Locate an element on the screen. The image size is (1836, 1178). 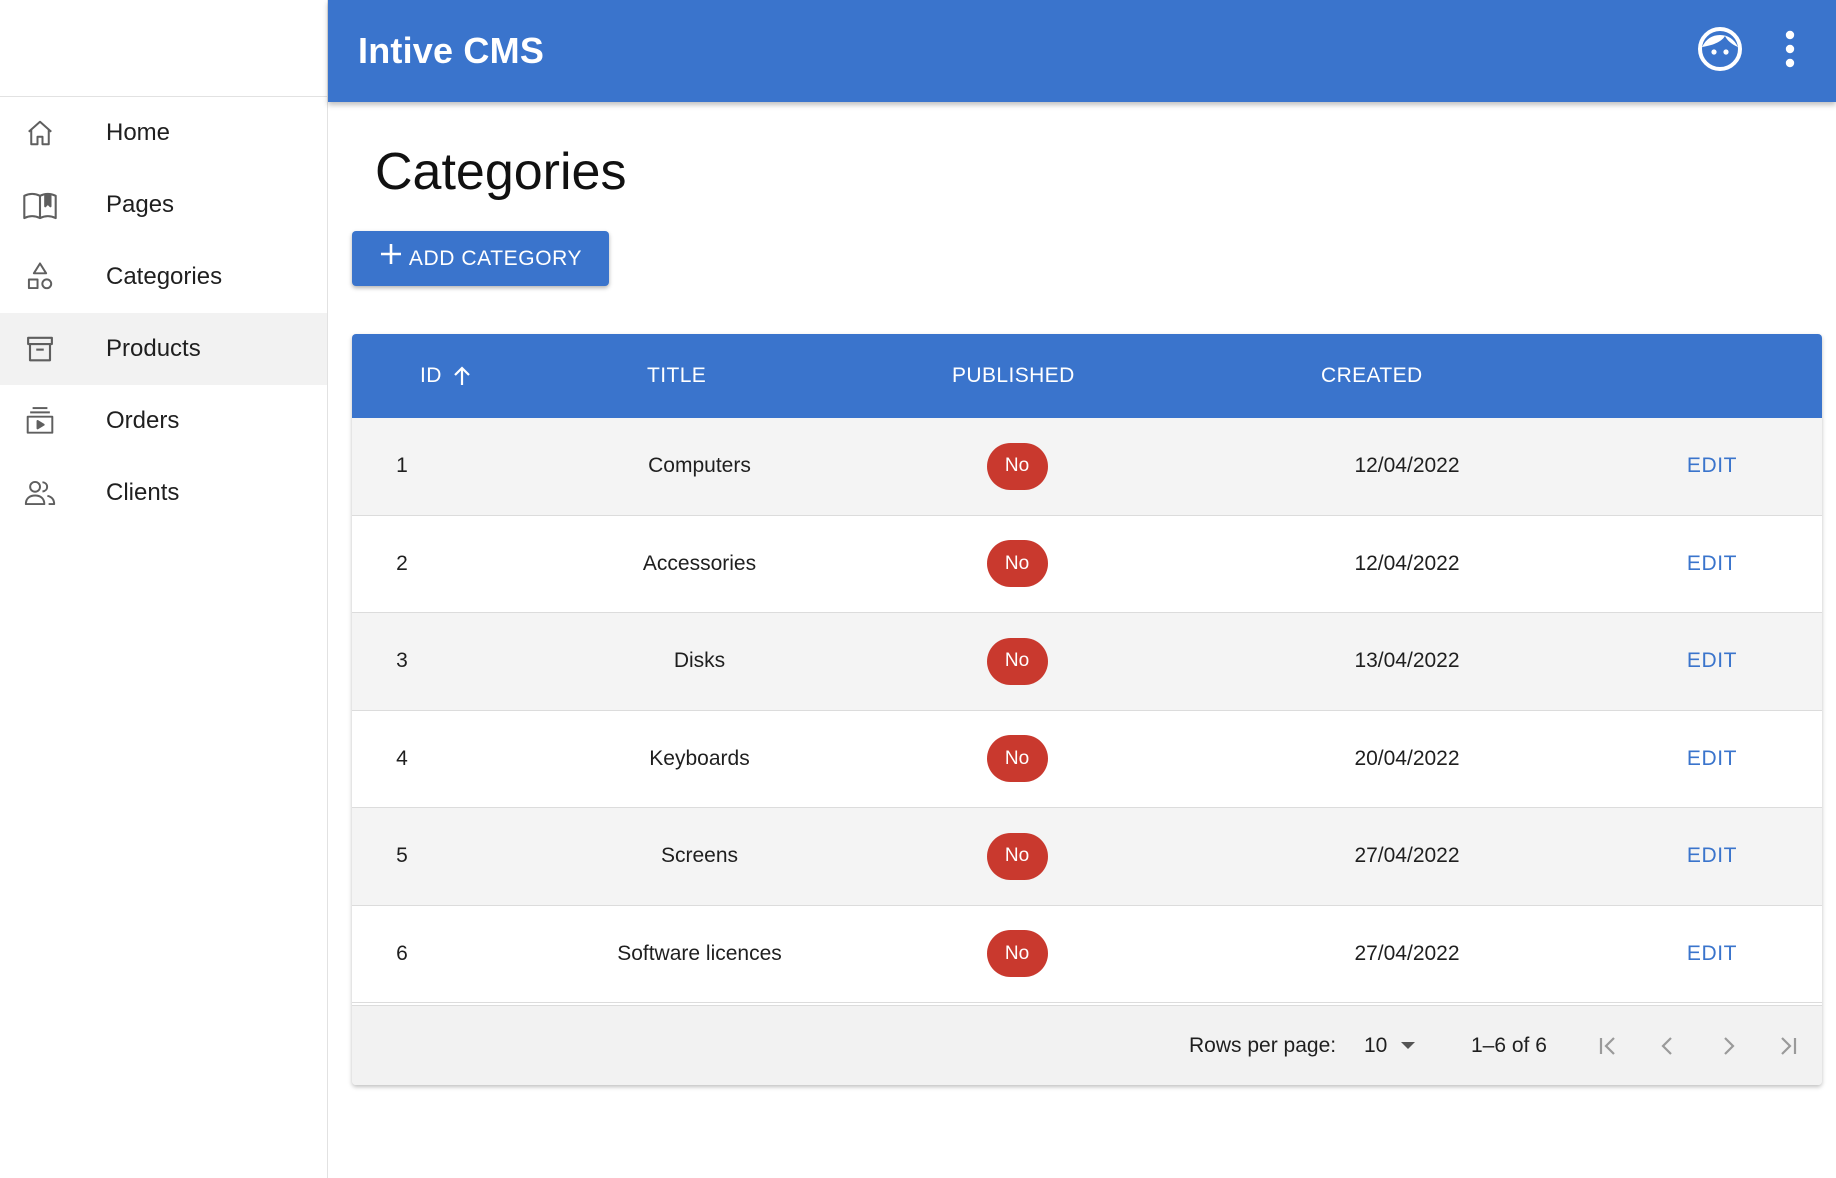
cell-id: 3 is located at coordinates (402, 661).